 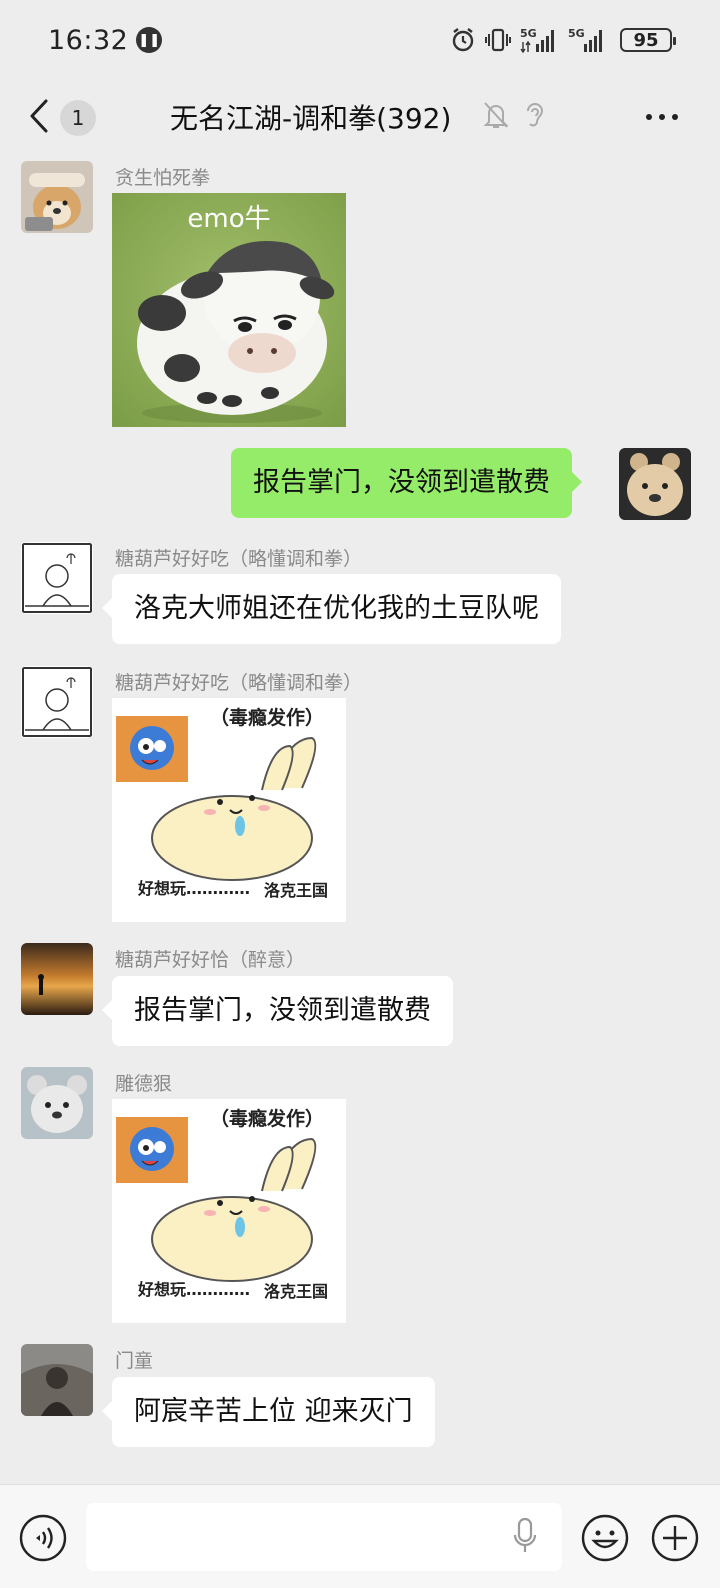 I want to click on voice-icon, so click(x=43, y=1538).